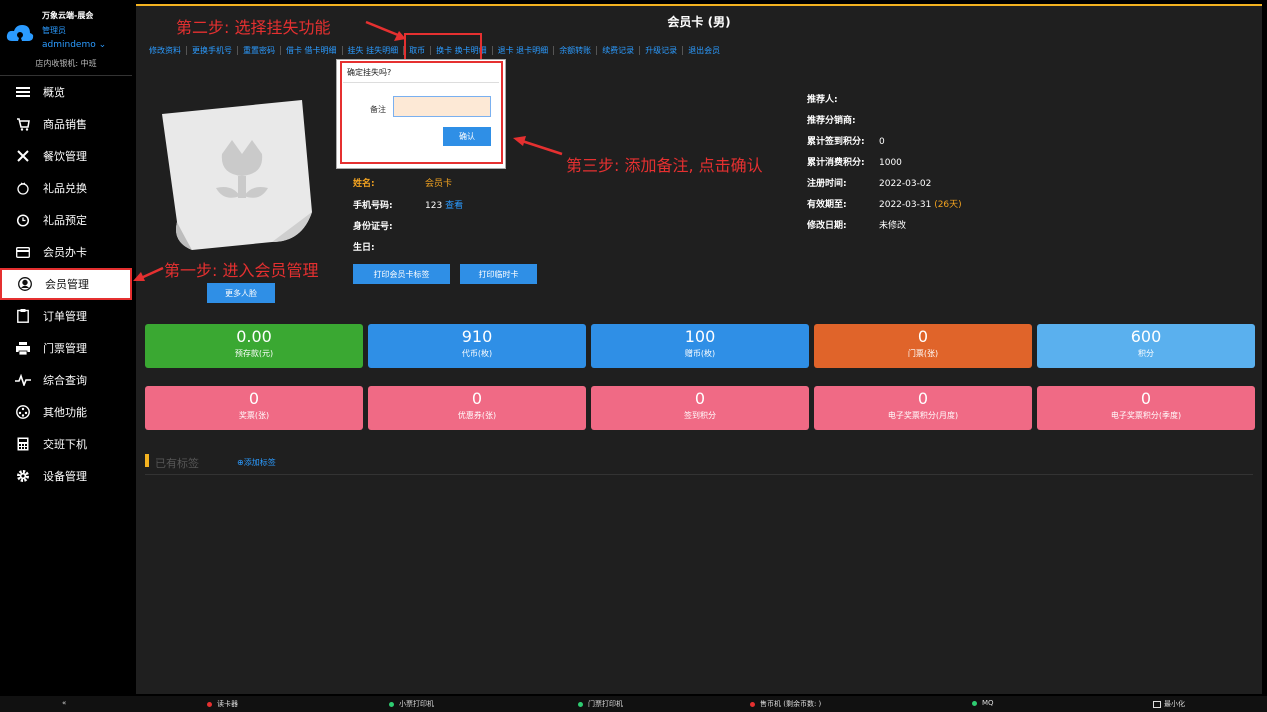  Describe the element at coordinates (905, 205) in the screenshot. I see `expire-date-value: 2022-03-31` at that location.